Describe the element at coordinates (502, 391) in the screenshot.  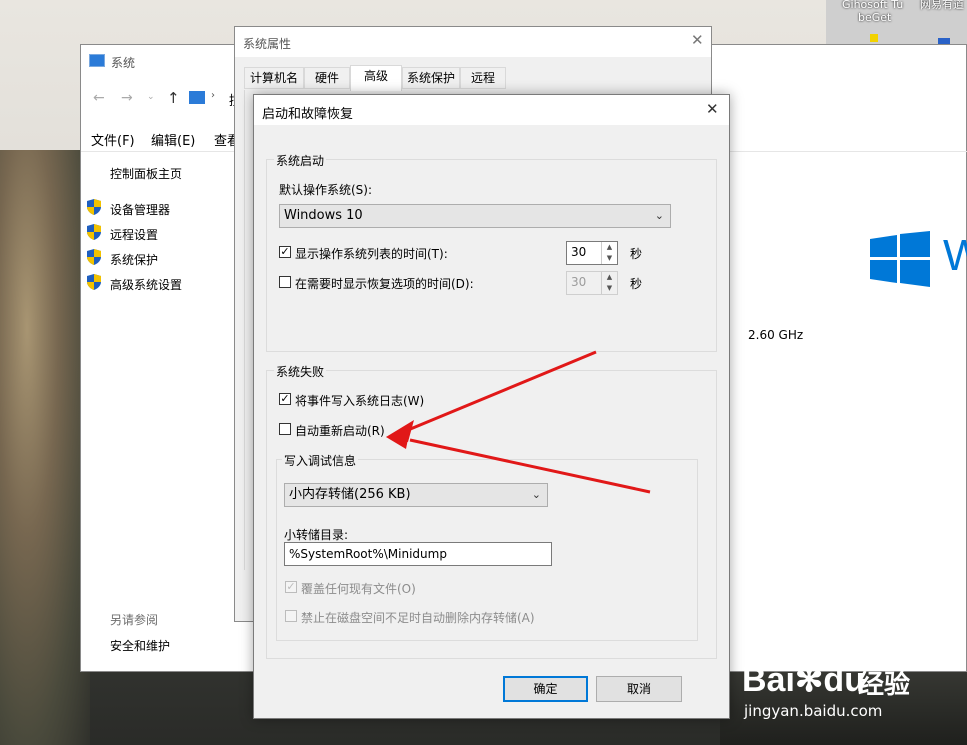
I see `arrow-line-upper` at that location.